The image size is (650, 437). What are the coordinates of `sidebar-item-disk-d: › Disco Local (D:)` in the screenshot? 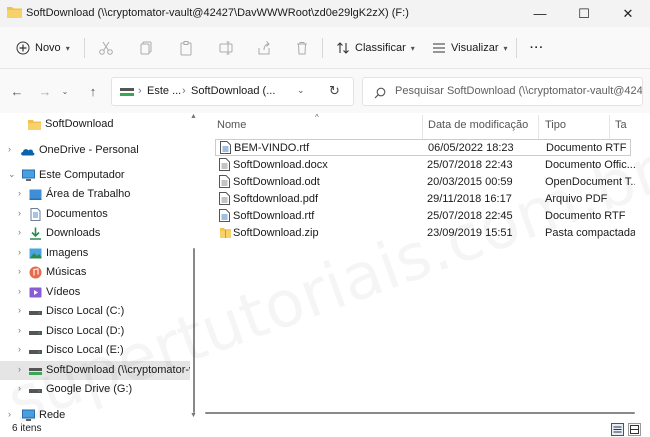 It's located at (95, 331).